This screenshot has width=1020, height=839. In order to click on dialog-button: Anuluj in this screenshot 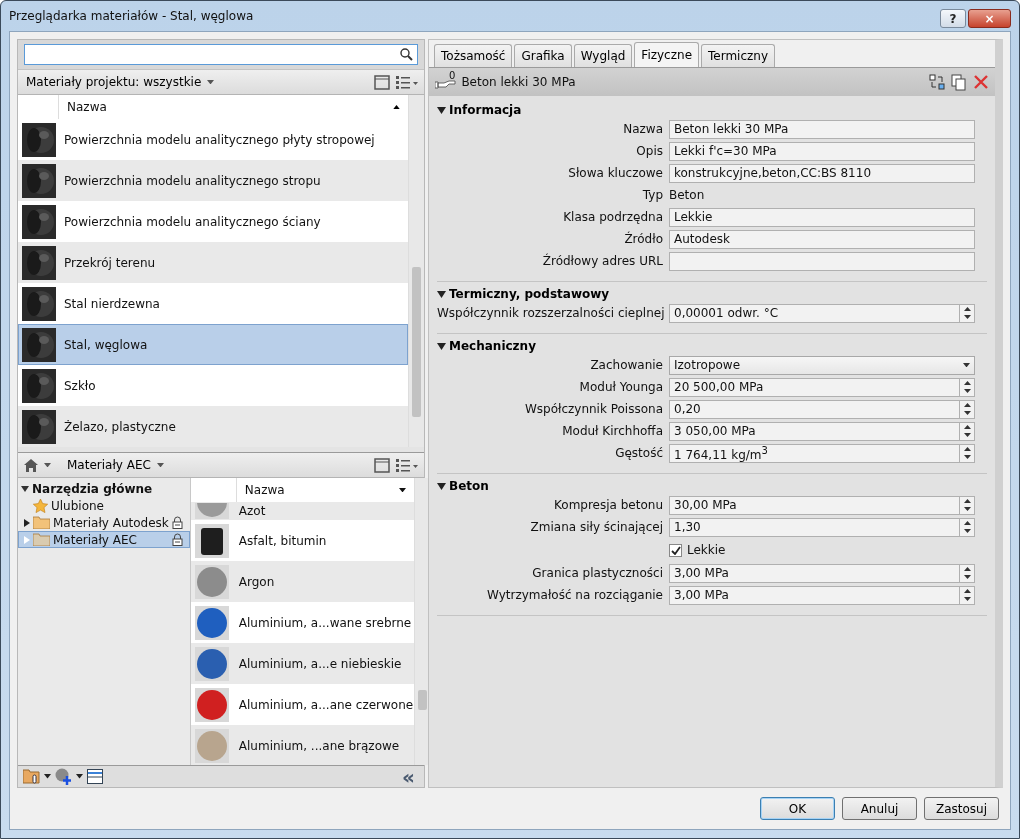, I will do `click(879, 808)`.